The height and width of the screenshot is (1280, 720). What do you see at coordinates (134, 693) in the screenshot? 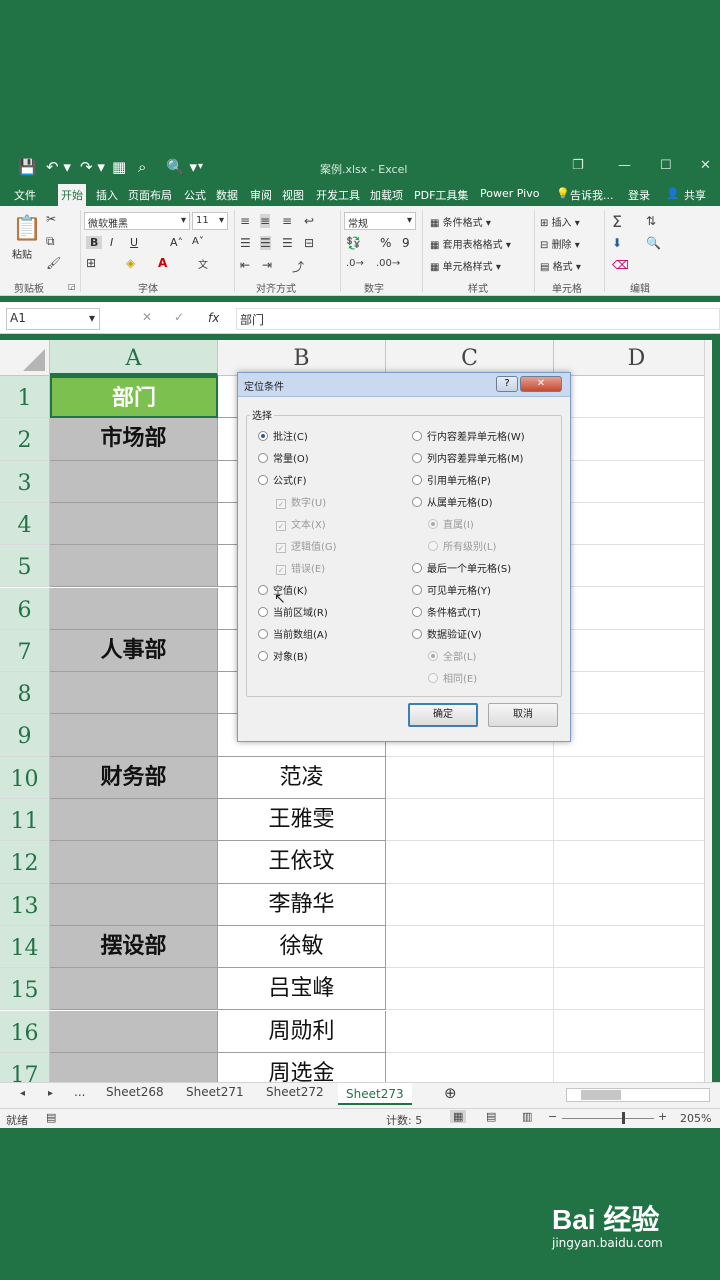
I see `cell-a8` at bounding box center [134, 693].